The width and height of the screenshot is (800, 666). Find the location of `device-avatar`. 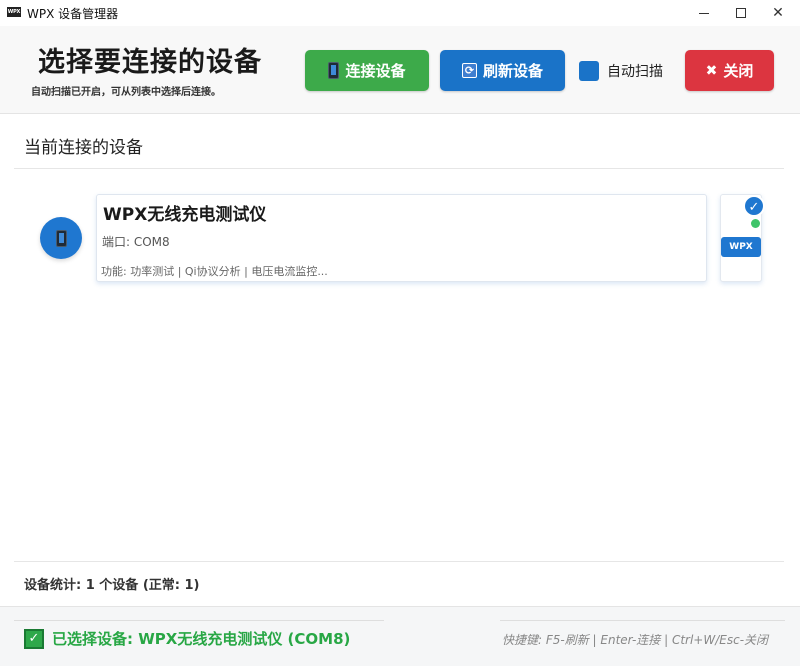

device-avatar is located at coordinates (61, 238).